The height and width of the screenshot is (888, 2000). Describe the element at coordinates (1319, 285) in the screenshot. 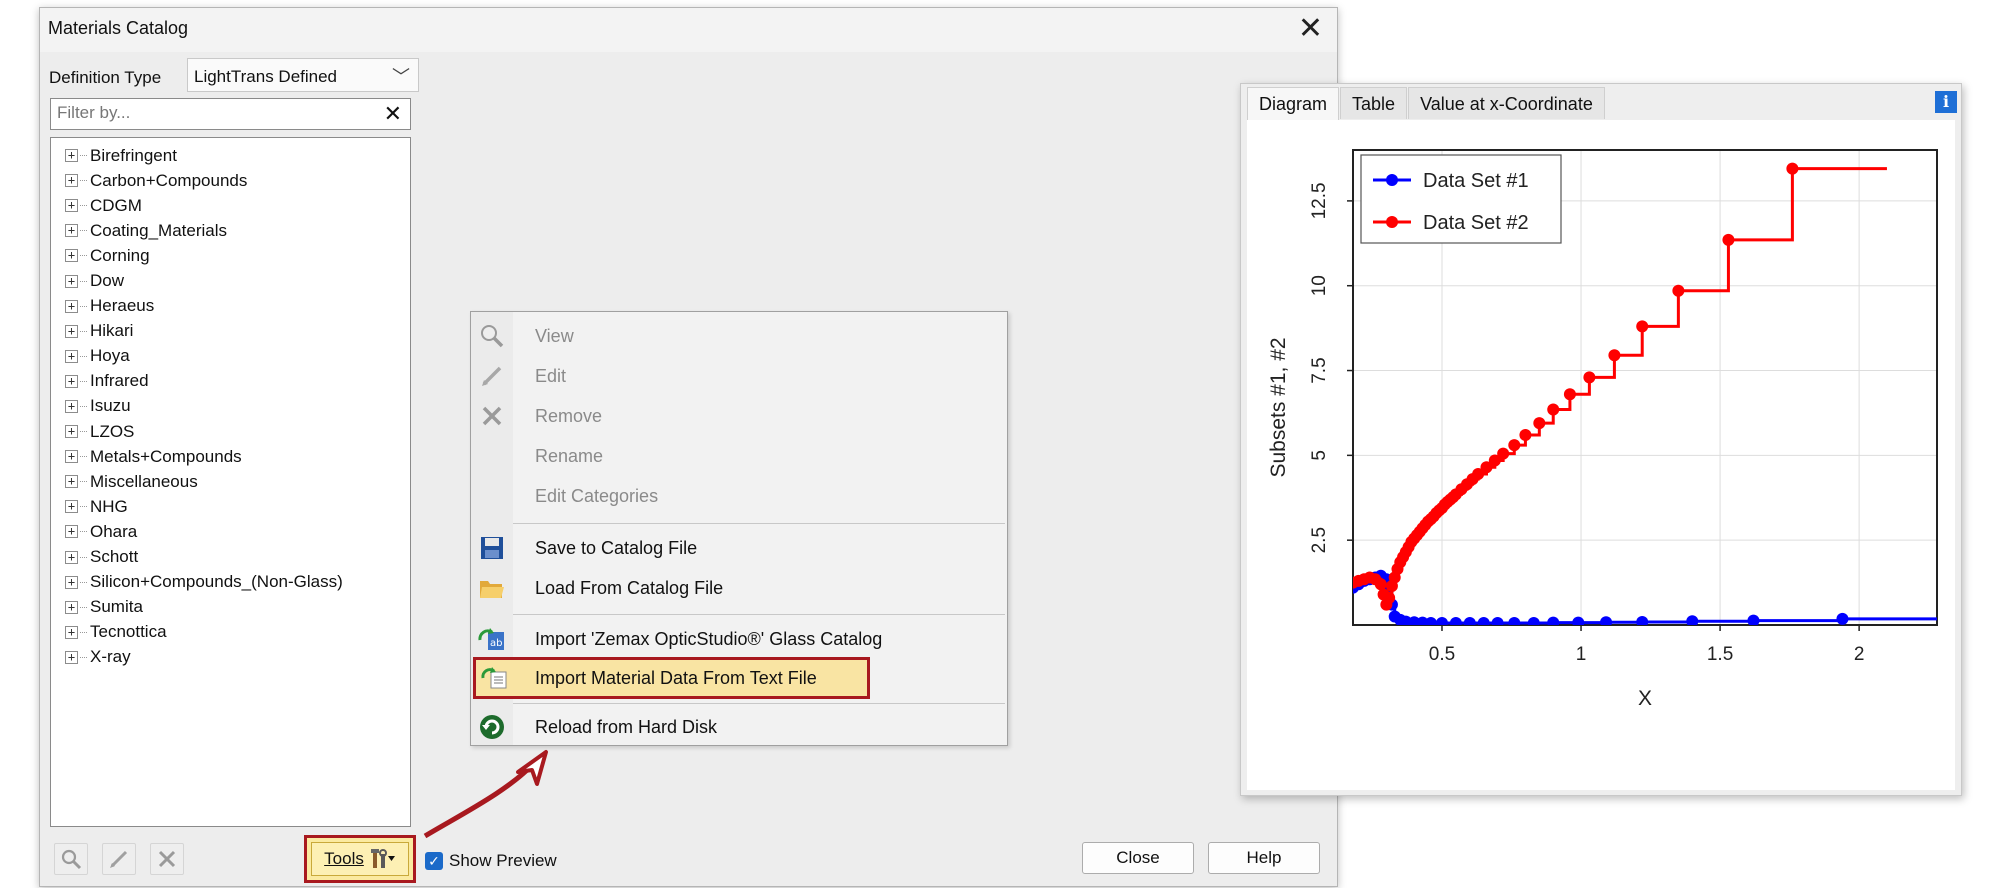

I see `y-tick-label: 10` at that location.